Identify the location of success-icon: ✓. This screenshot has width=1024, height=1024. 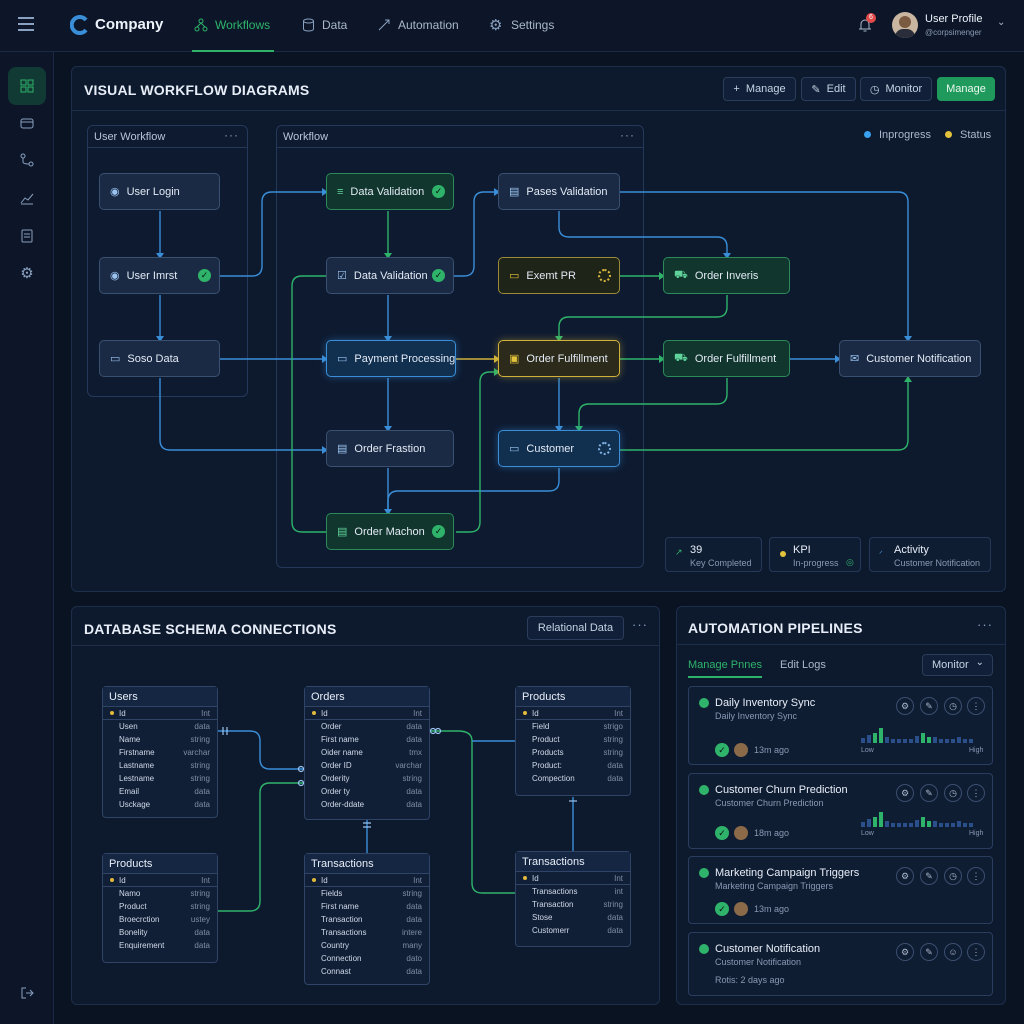
(722, 909).